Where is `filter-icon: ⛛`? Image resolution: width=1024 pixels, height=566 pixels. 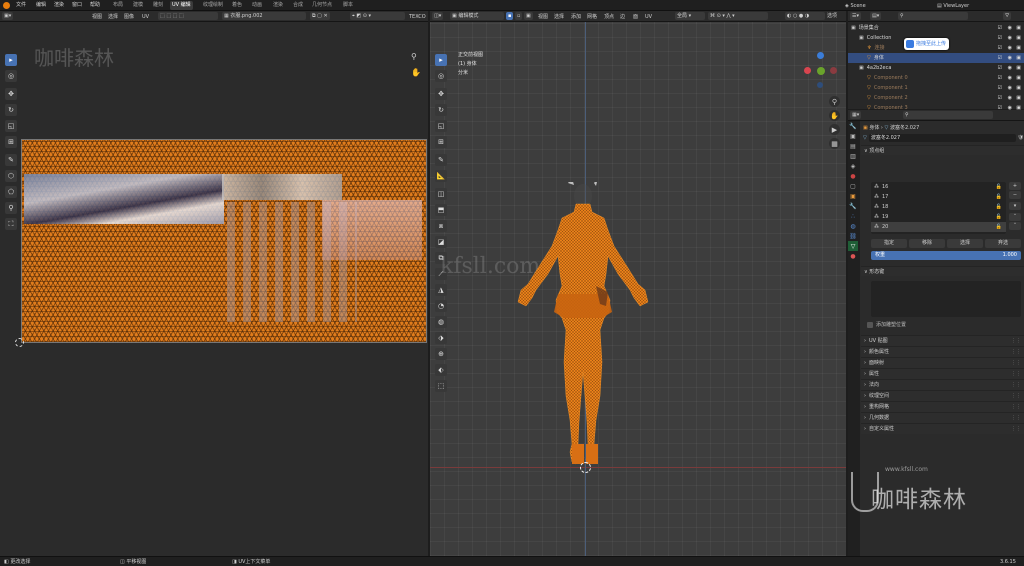 filter-icon: ⛛ is located at coordinates (1007, 16).